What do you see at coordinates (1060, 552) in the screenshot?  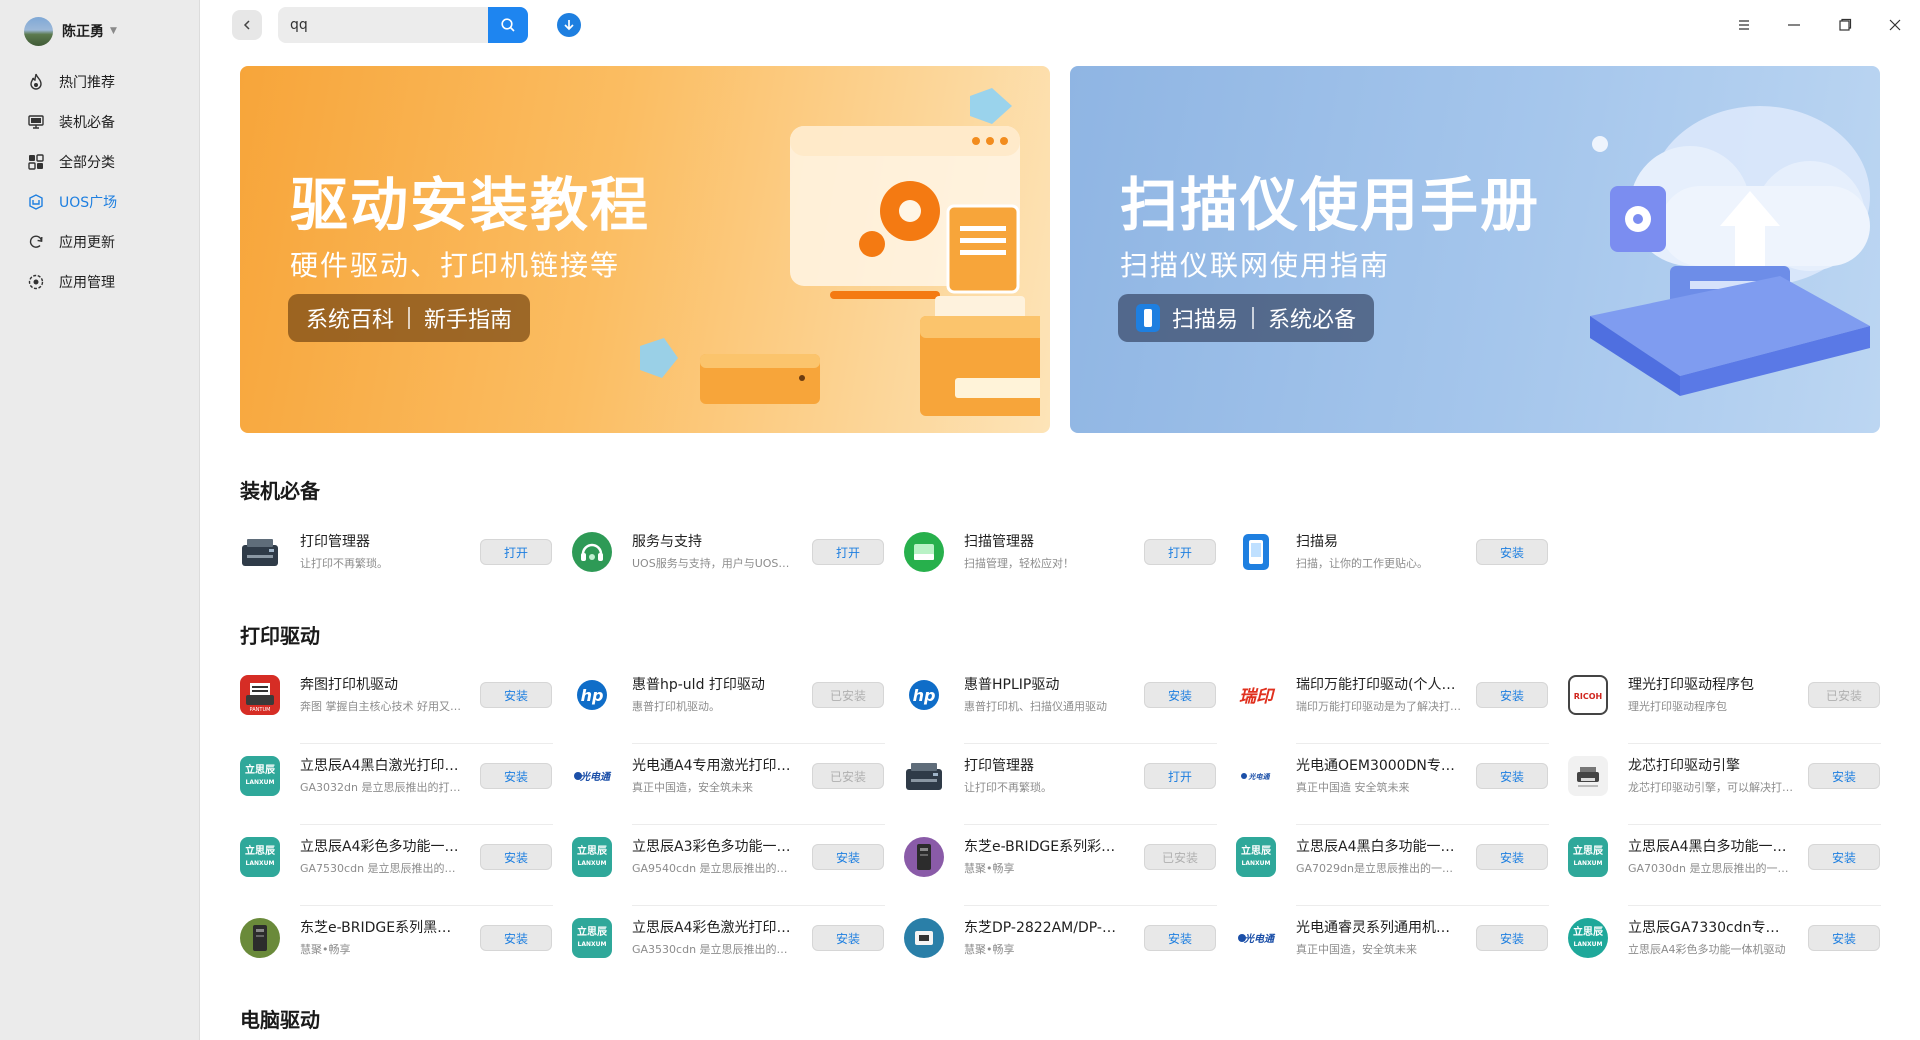 I see `app-card: 扫描管理器 扫描管理，轻松应对！ 打开` at bounding box center [1060, 552].